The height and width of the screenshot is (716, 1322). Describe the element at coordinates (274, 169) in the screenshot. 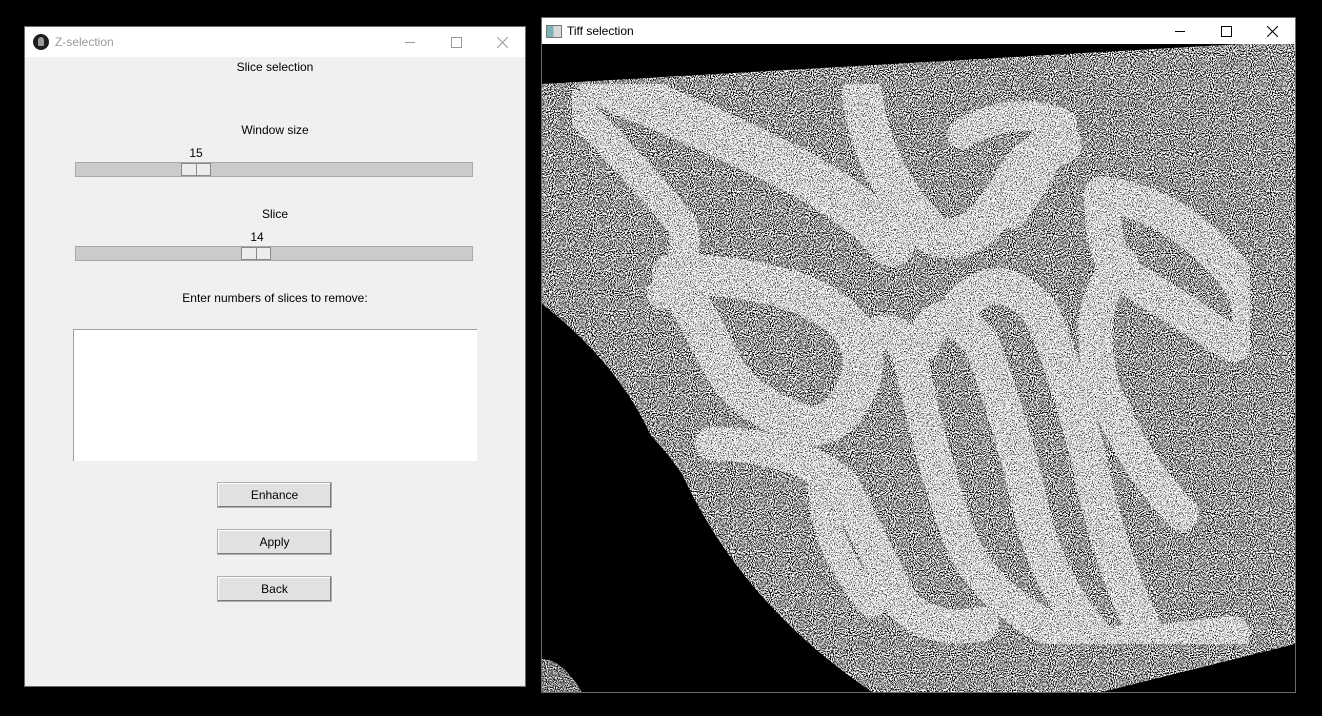

I see `window-size-slider` at that location.